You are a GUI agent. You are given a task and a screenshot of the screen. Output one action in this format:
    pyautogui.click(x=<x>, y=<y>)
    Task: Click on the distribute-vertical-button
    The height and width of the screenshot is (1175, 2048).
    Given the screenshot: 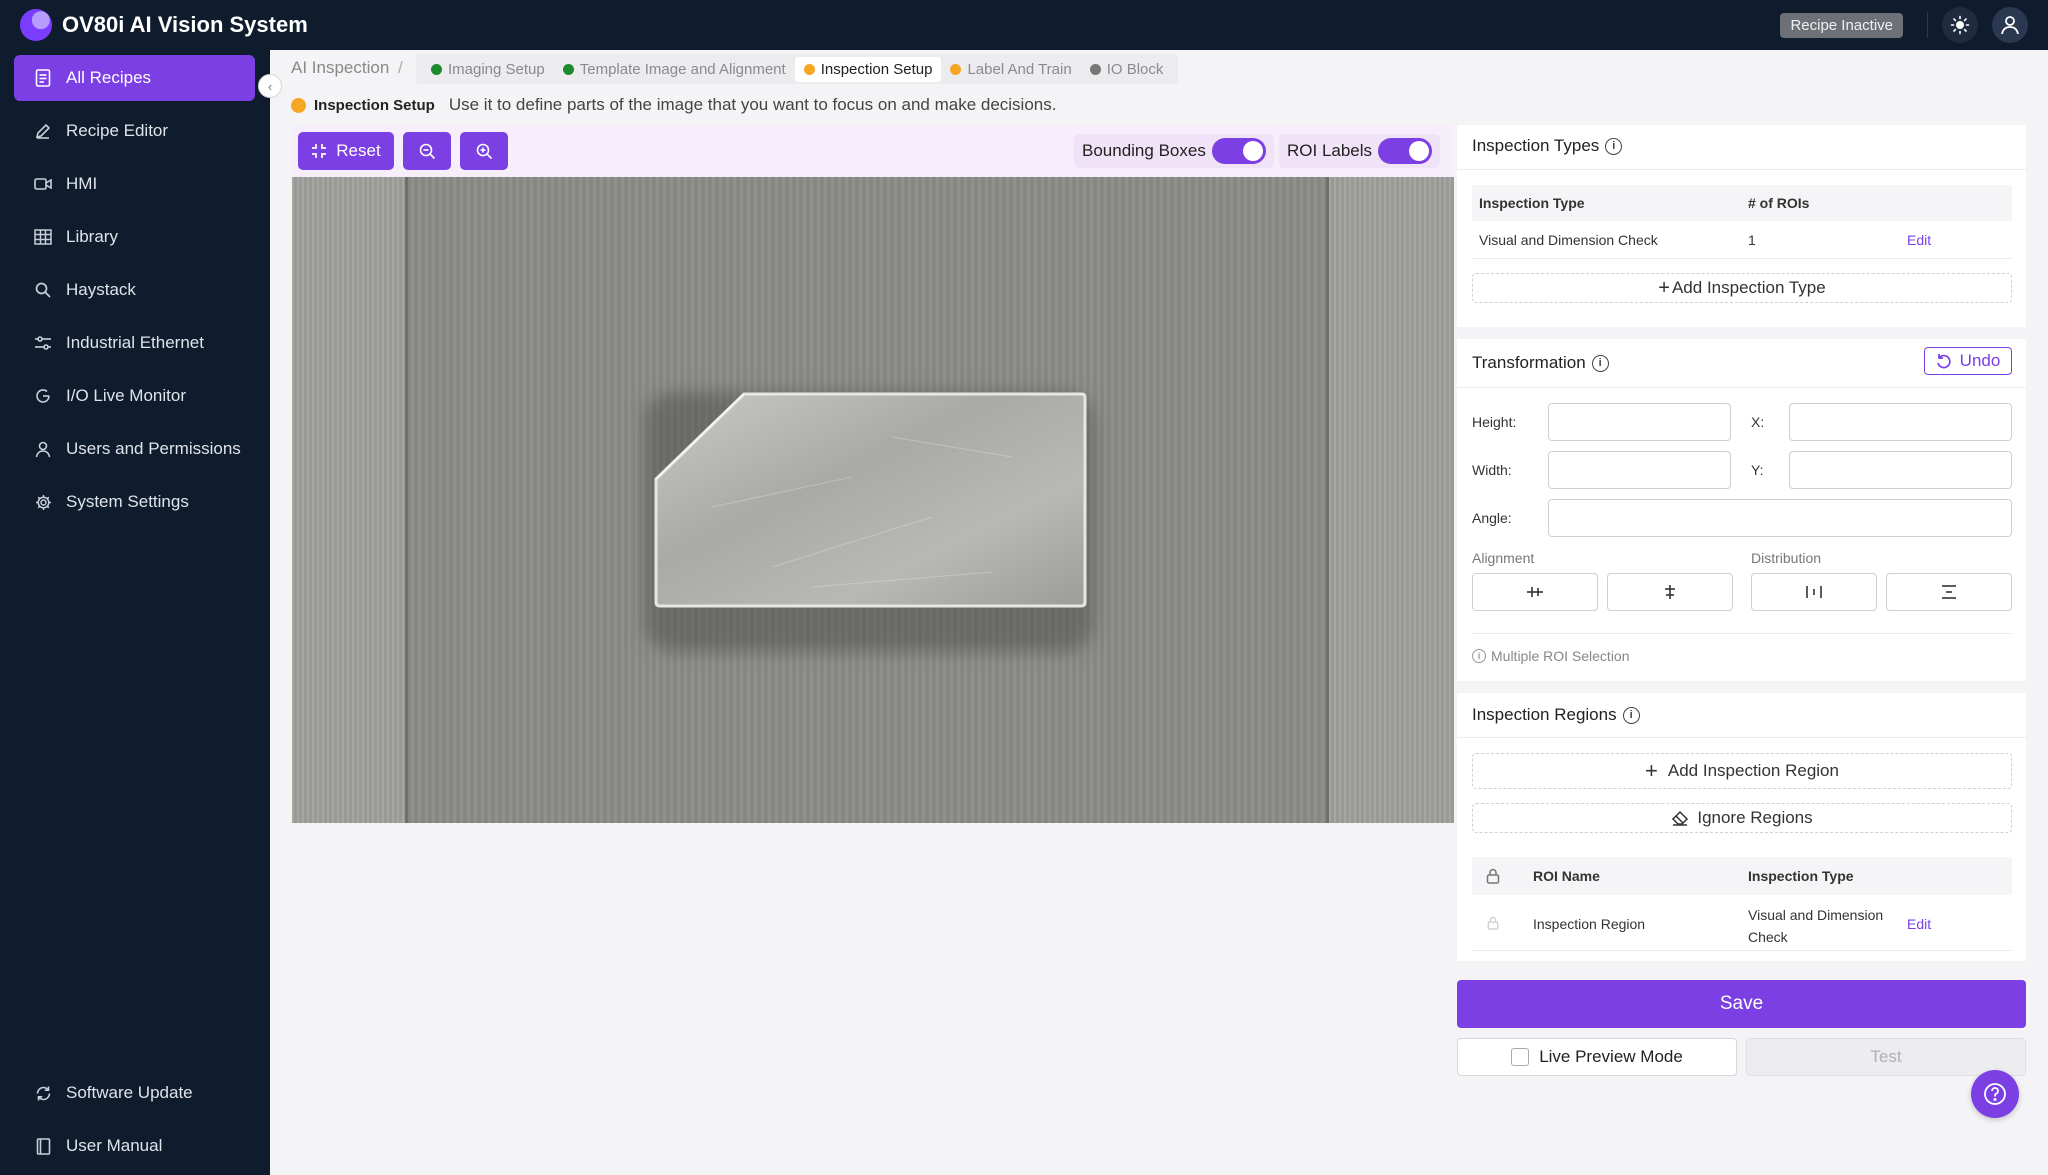 What is the action you would take?
    pyautogui.click(x=1949, y=592)
    